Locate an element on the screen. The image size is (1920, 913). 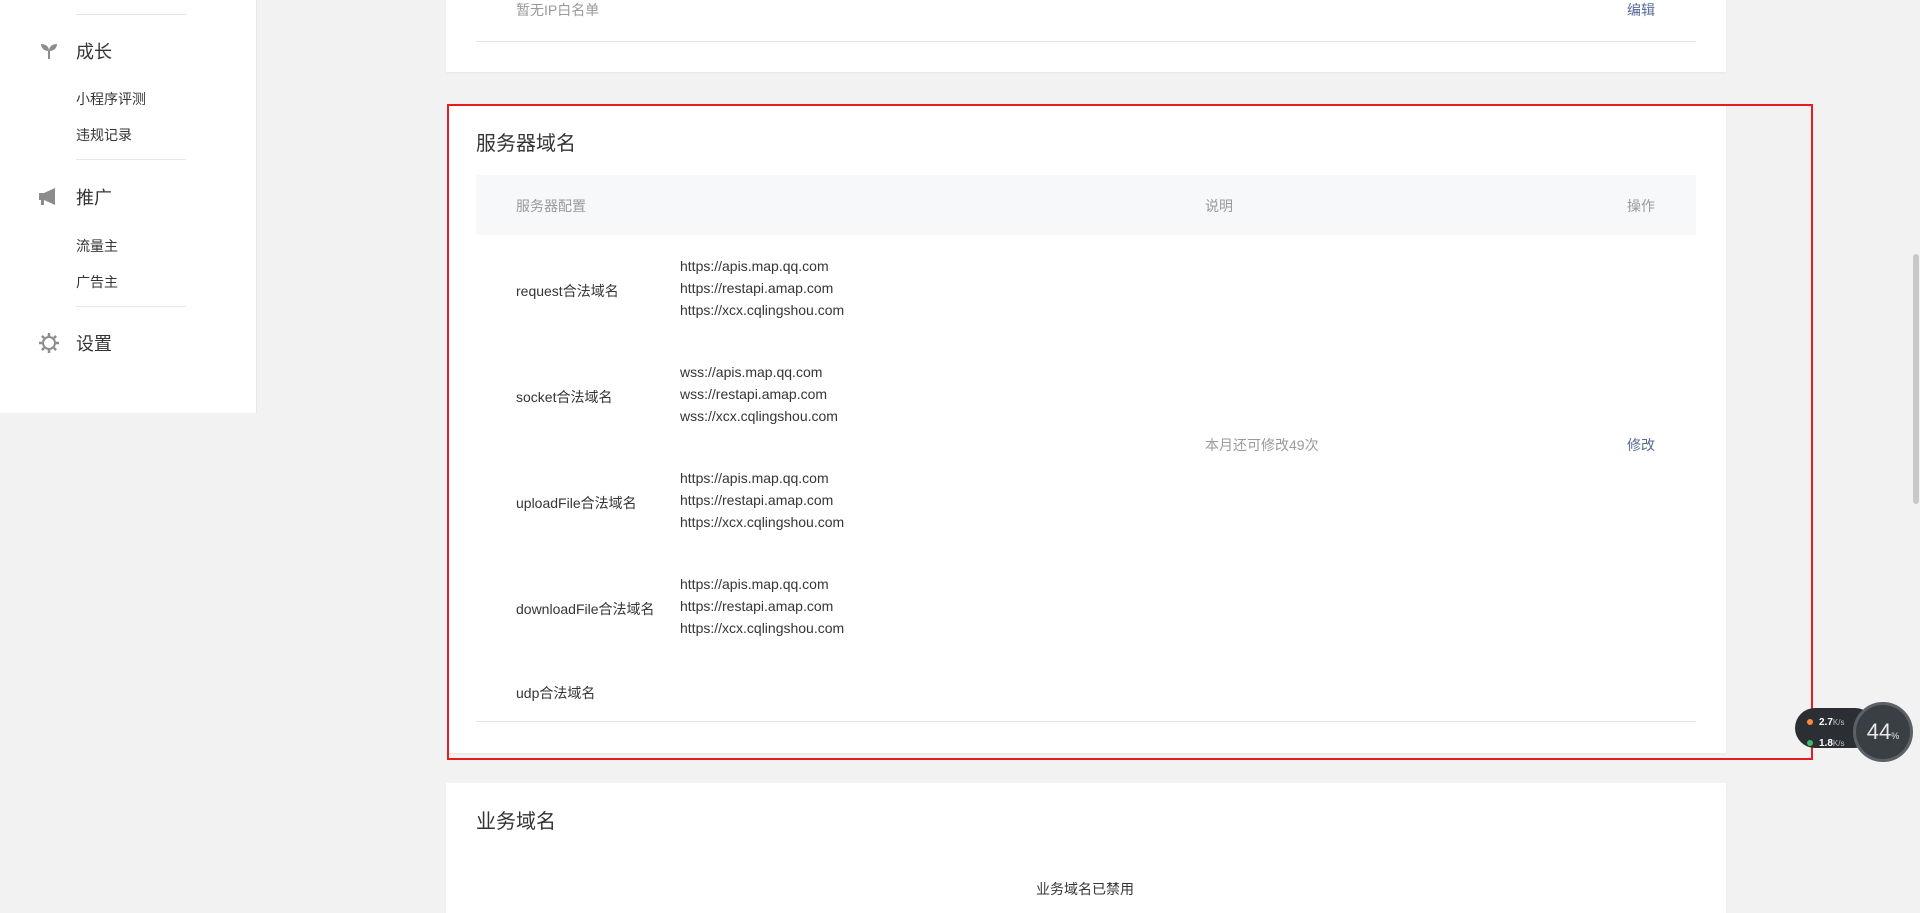
ip-whitelist-empty-text: 暂无IP白名单 is located at coordinates (558, 10).